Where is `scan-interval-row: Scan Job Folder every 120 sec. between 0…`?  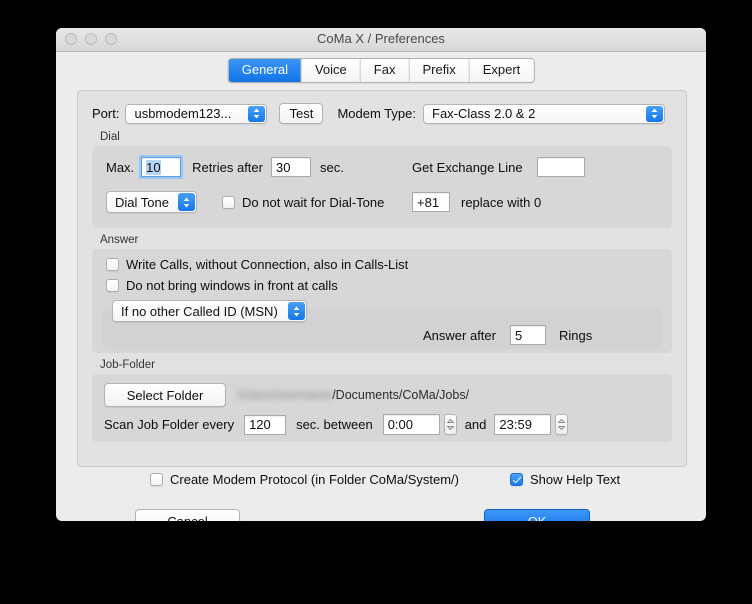 scan-interval-row: Scan Job Folder every 120 sec. between 0… is located at coordinates (336, 424).